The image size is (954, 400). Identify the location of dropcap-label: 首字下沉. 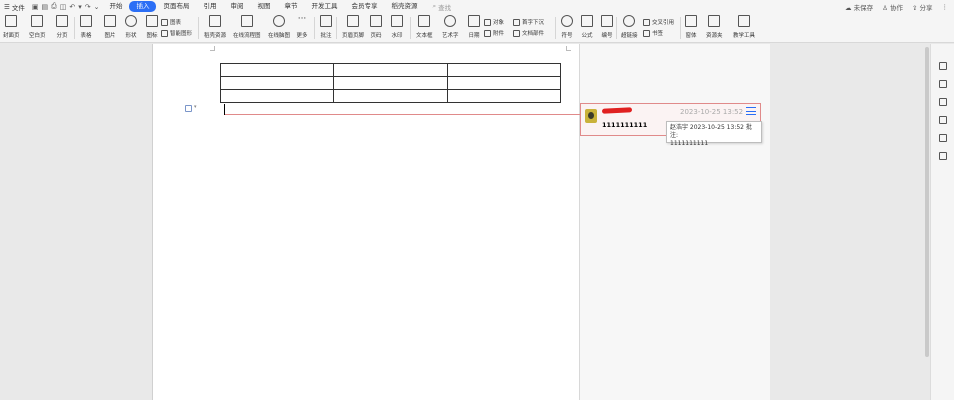
(533, 23).